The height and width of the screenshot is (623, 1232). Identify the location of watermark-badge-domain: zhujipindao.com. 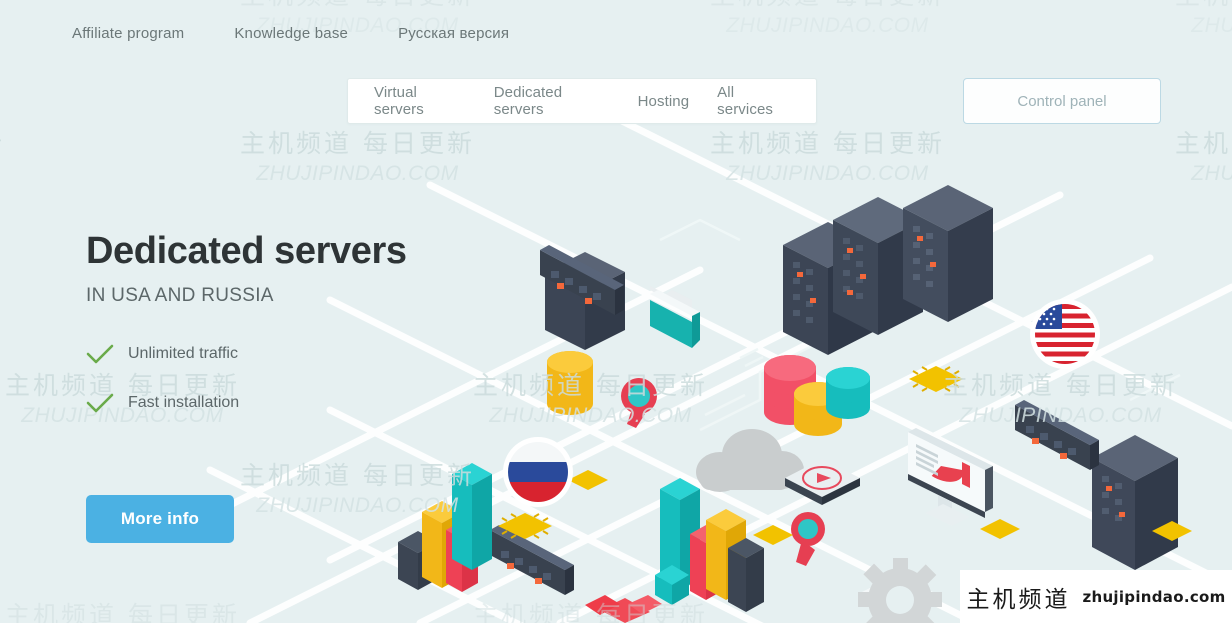
(1154, 596).